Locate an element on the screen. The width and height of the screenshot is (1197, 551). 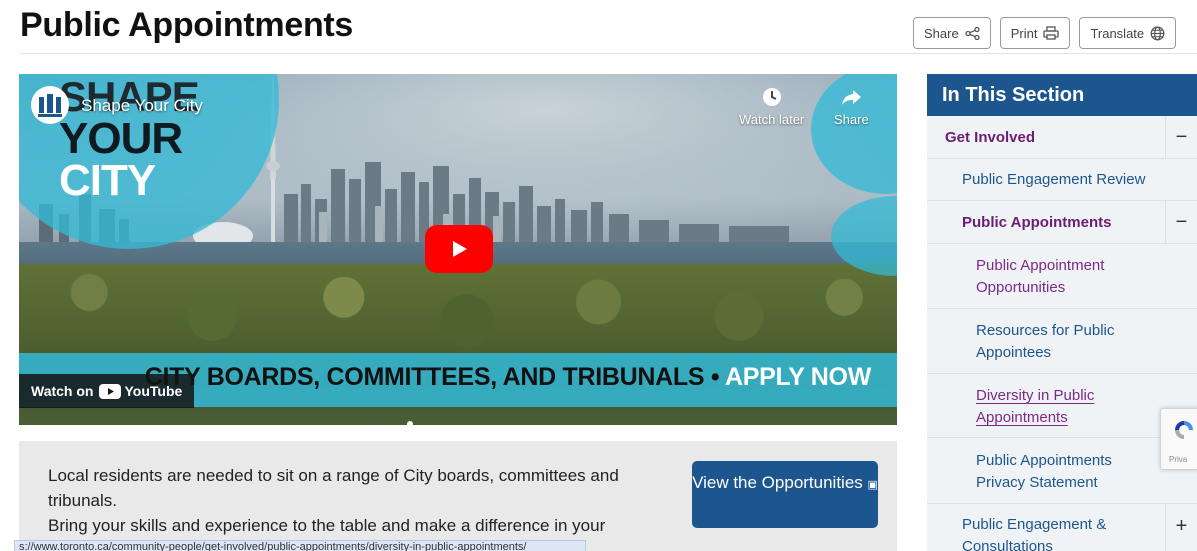
play-icon is located at coordinates (460, 249).